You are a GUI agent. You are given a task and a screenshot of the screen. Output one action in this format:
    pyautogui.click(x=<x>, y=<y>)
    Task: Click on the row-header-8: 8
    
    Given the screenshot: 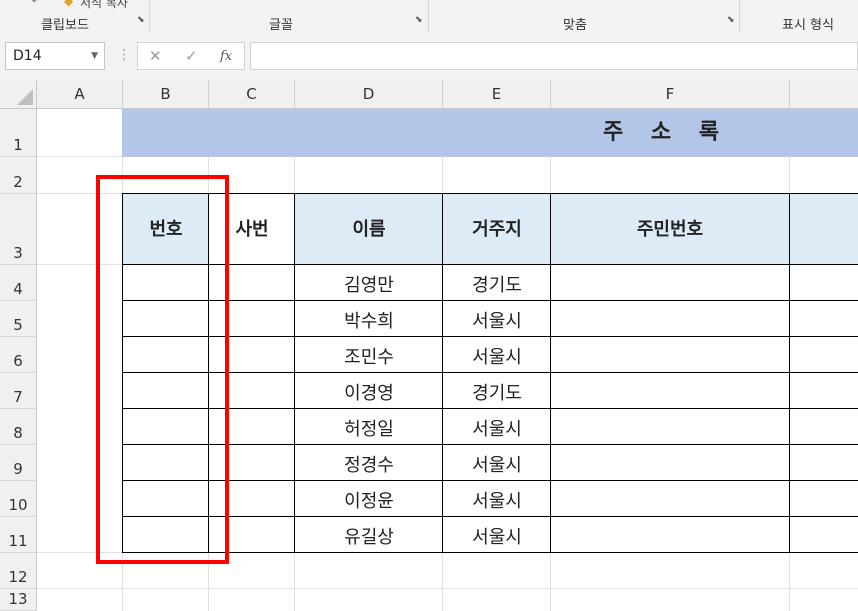 What is the action you would take?
    pyautogui.click(x=18, y=427)
    